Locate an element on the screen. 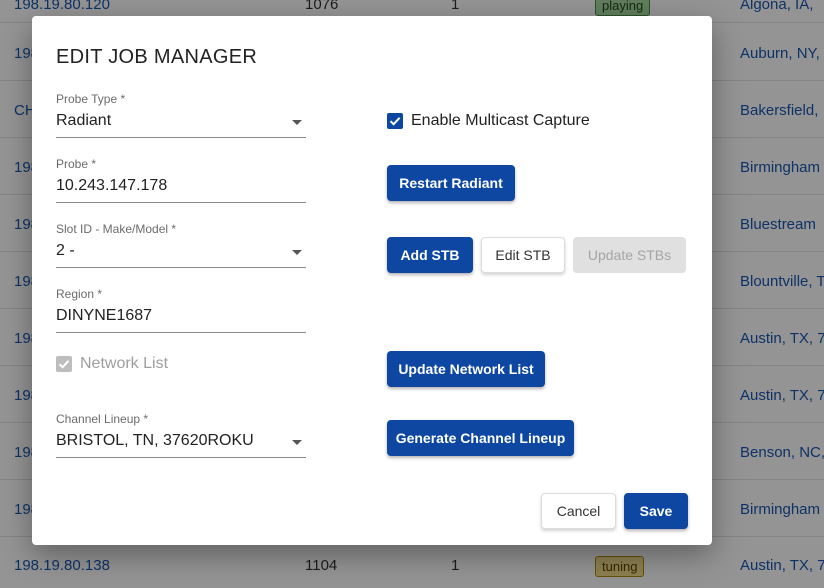 Image resolution: width=824 pixels, height=588 pixels. save-button: Save is located at coordinates (656, 511).